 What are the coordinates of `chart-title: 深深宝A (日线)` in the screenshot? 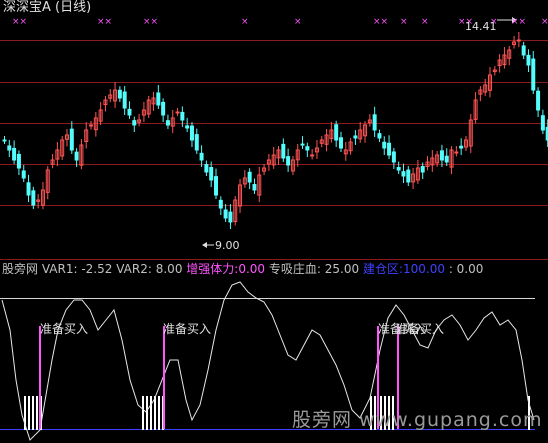 It's located at (47, 8).